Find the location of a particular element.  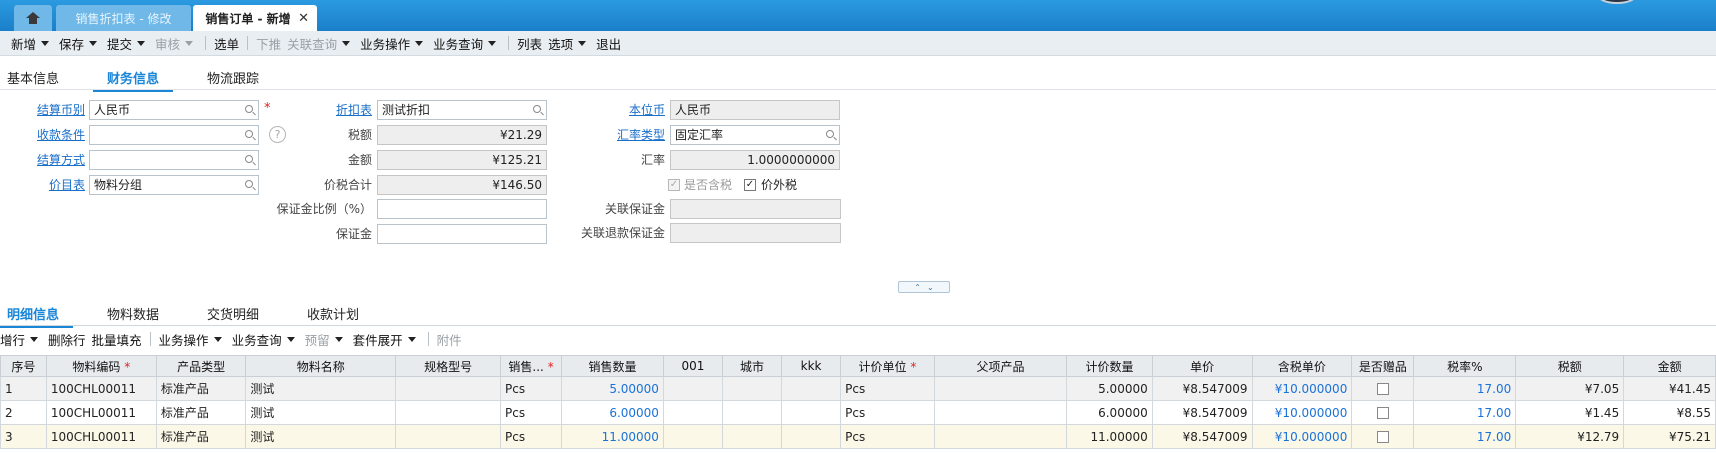

col-parent-product-header: 父项产品 is located at coordinates (1000, 366).